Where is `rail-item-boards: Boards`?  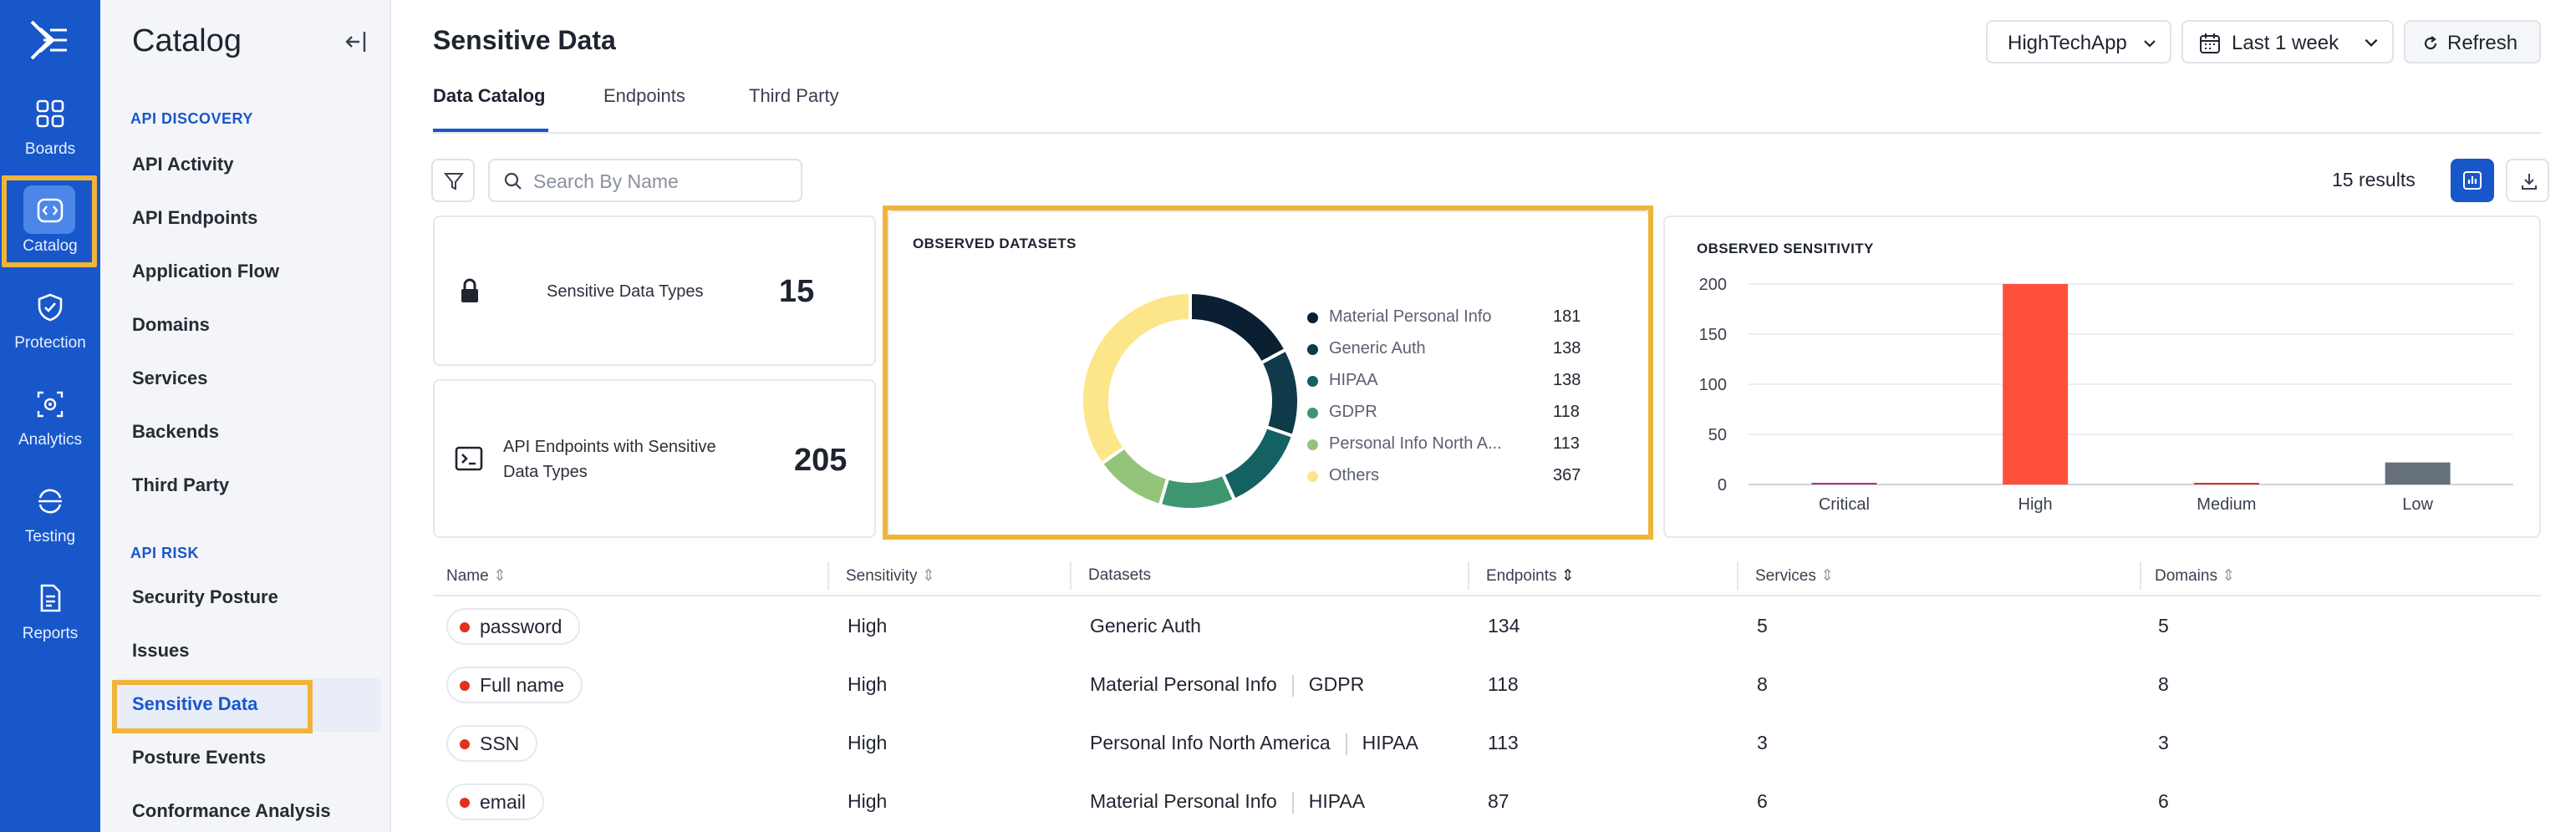
rail-item-boards: Boards is located at coordinates (50, 137).